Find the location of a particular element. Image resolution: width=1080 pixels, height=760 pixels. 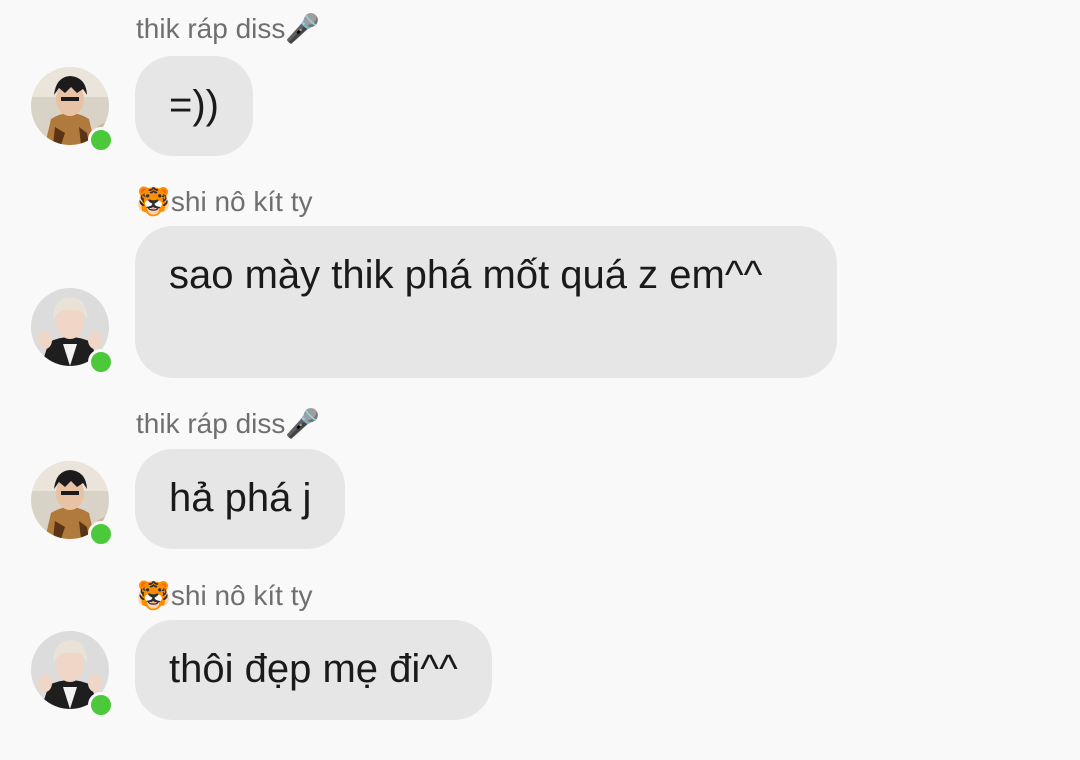

message-bubble: thôi đẹp mẹ đi^^ is located at coordinates (313, 670).